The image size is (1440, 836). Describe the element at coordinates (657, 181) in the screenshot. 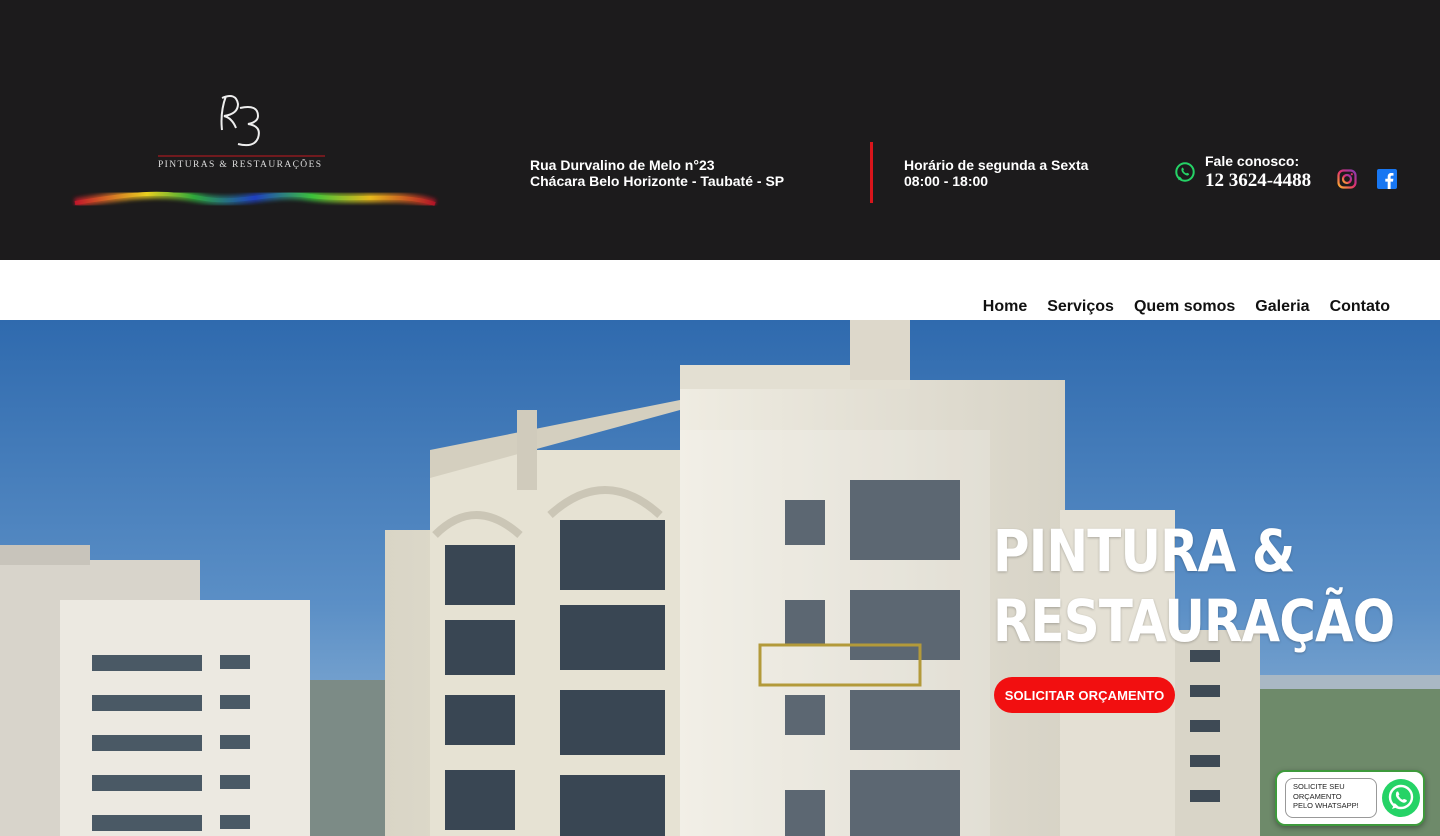

I see `address-line-2: Chácara Belo Horizonte - Taubaté - SP` at that location.